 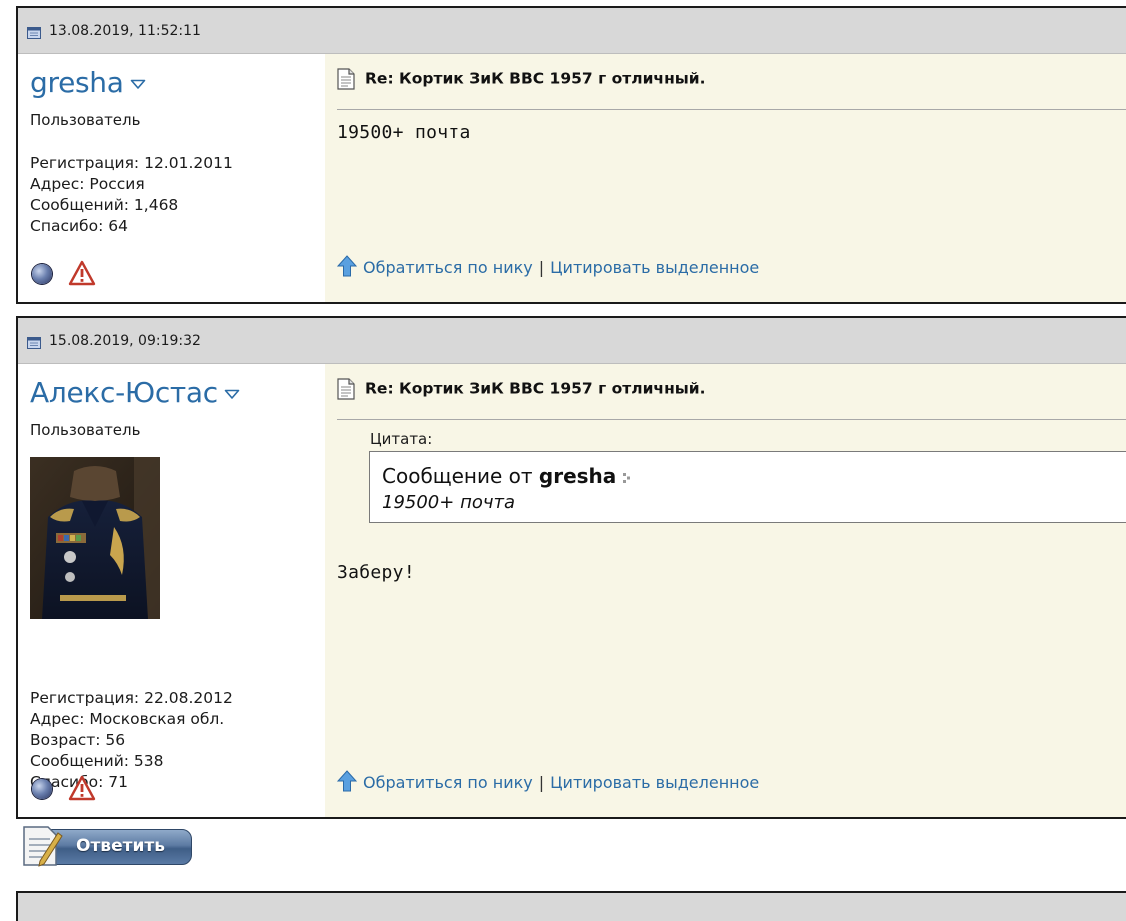 I want to click on goto-post-icon, so click(x=628, y=478).